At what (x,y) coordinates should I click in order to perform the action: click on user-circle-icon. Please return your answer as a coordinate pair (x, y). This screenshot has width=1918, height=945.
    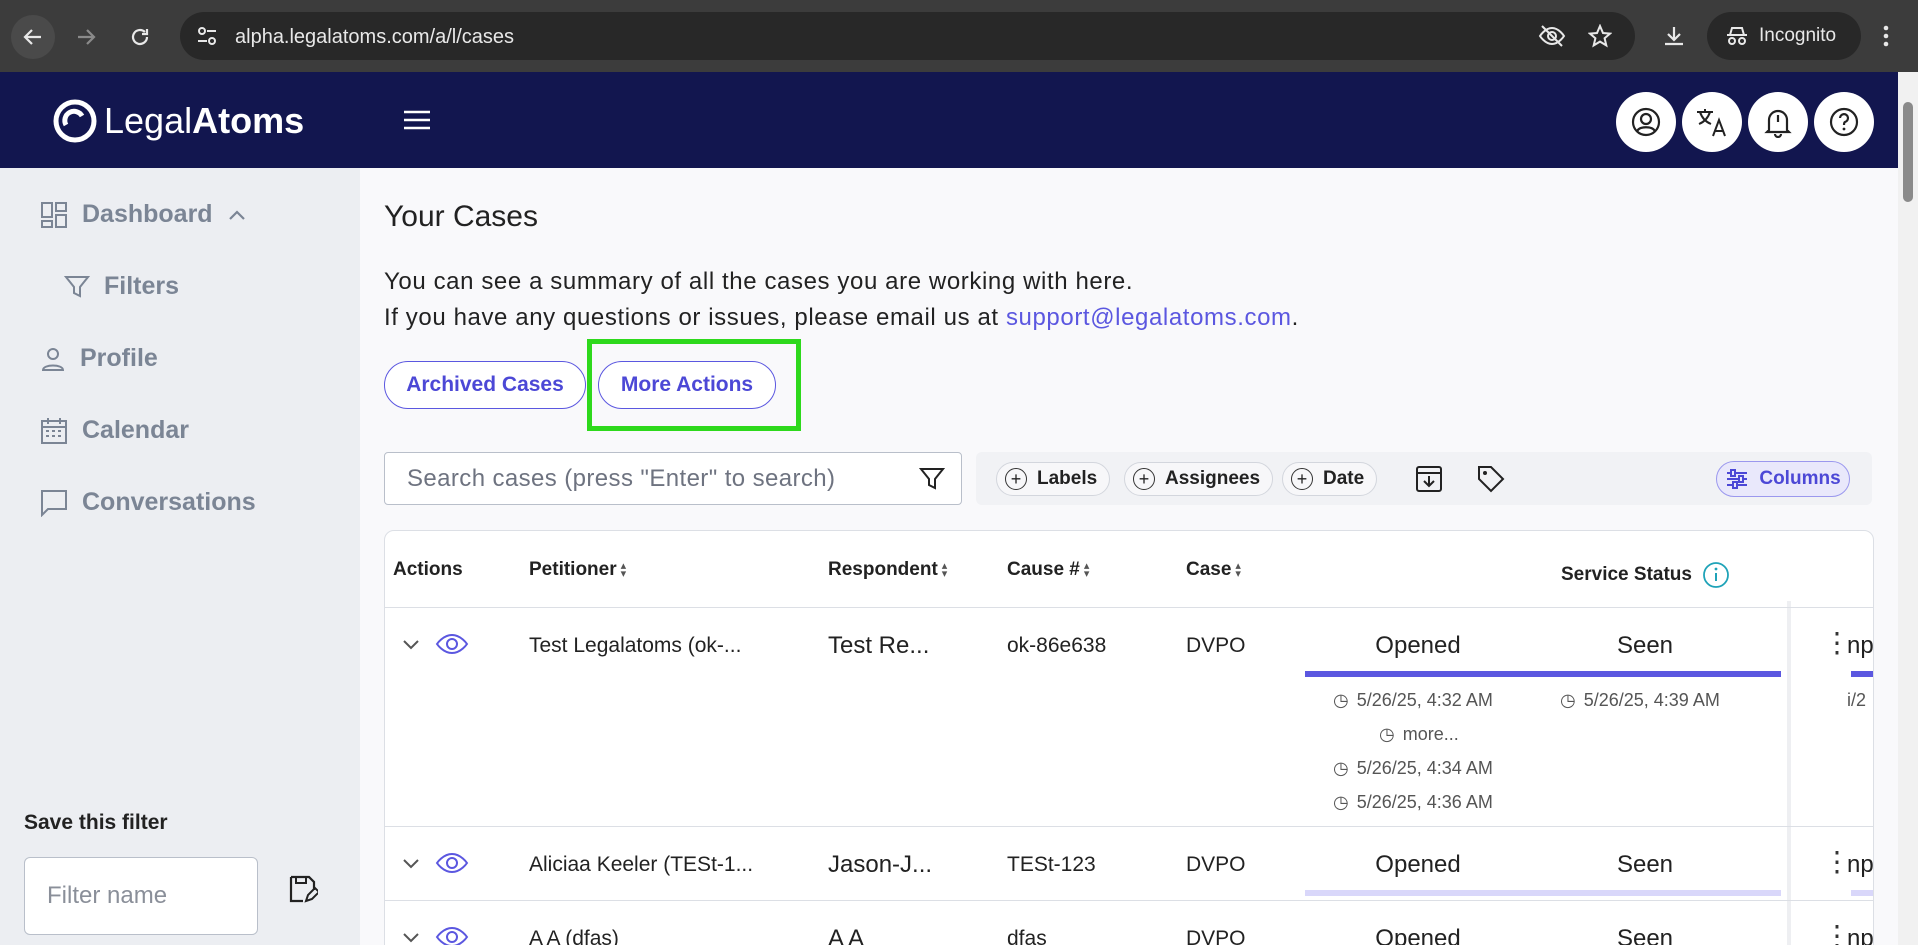
    Looking at the image, I should click on (1646, 122).